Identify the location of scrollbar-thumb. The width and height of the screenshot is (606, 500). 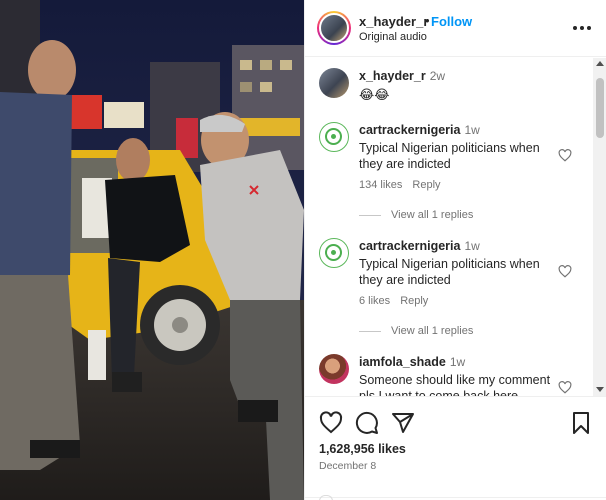
(600, 108).